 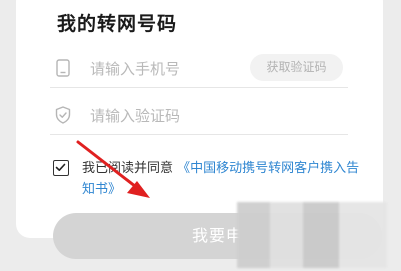 I want to click on shield-check-icon, so click(x=63, y=115).